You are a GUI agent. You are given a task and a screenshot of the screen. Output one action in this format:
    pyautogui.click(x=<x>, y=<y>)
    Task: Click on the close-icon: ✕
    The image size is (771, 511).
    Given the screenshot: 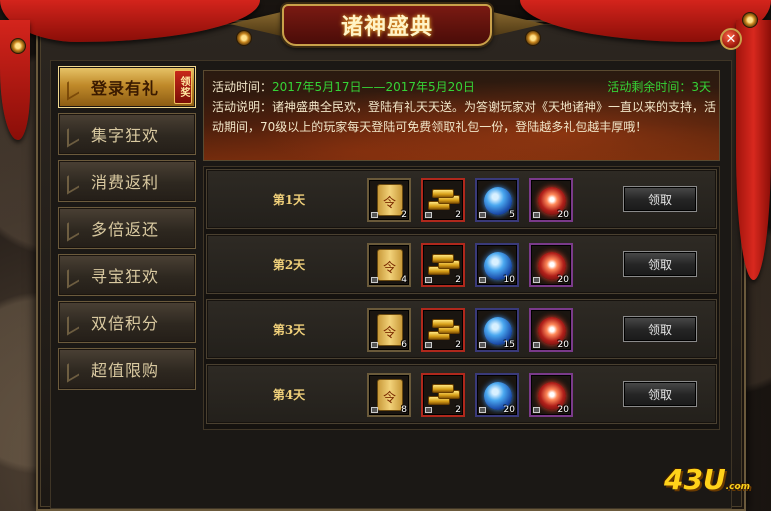 What is the action you would take?
    pyautogui.click(x=731, y=39)
    